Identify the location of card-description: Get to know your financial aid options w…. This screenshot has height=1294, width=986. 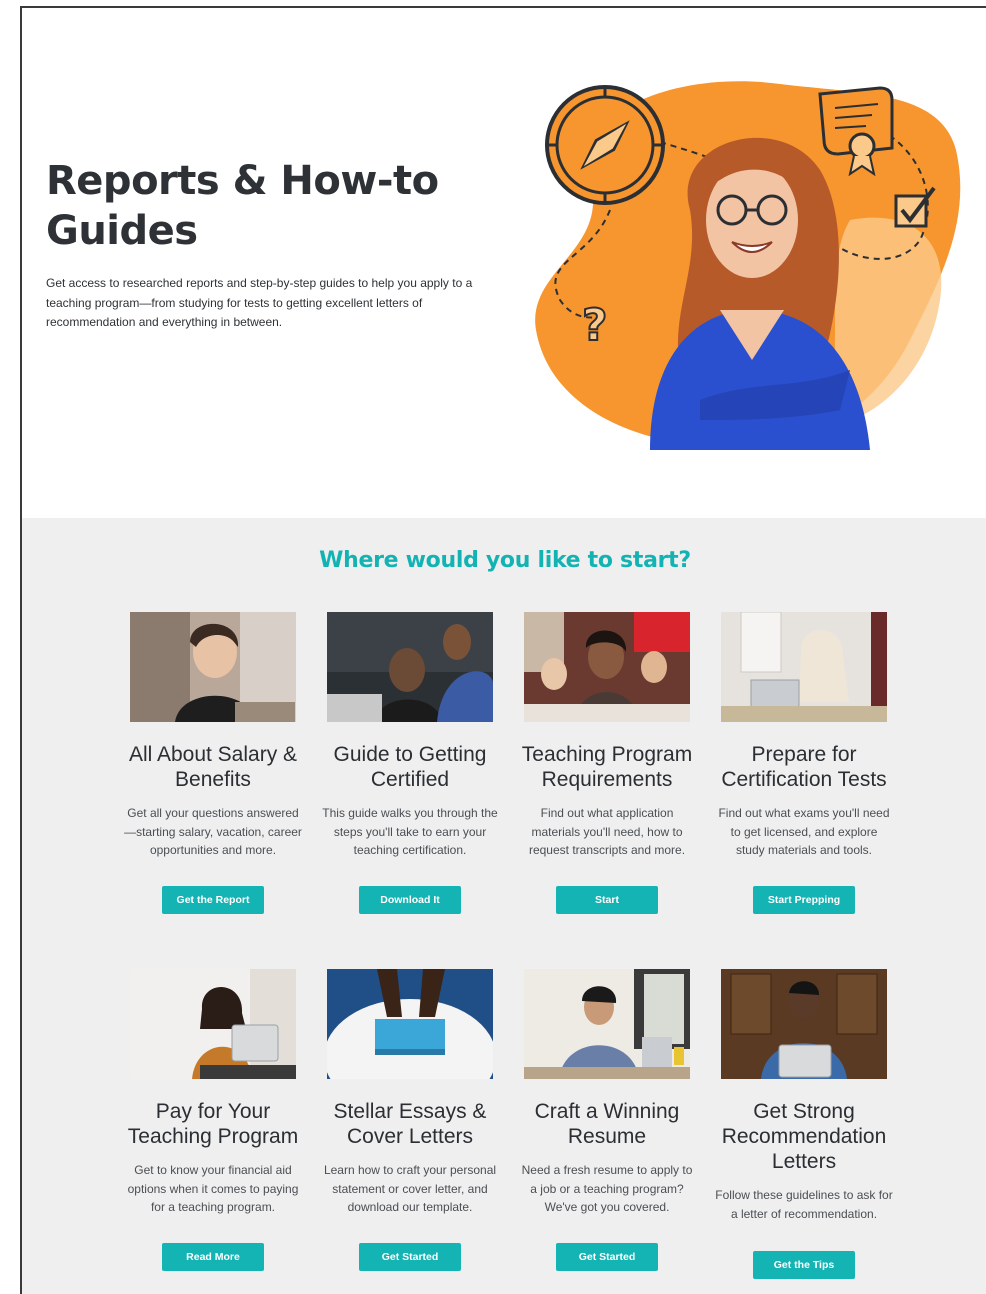
(213, 1188).